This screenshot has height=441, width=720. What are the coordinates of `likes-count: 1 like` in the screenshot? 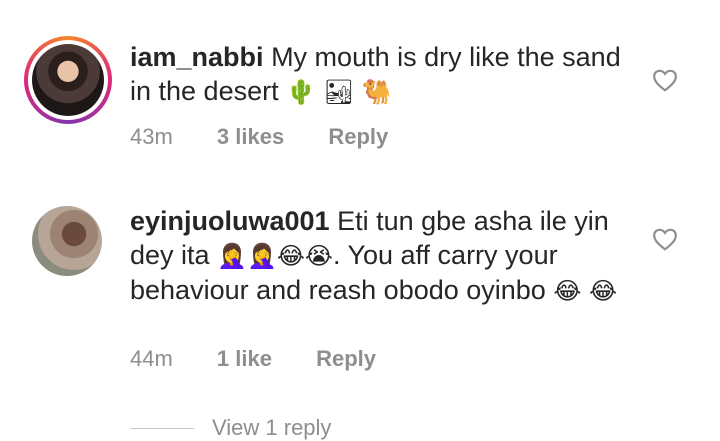 It's located at (244, 358).